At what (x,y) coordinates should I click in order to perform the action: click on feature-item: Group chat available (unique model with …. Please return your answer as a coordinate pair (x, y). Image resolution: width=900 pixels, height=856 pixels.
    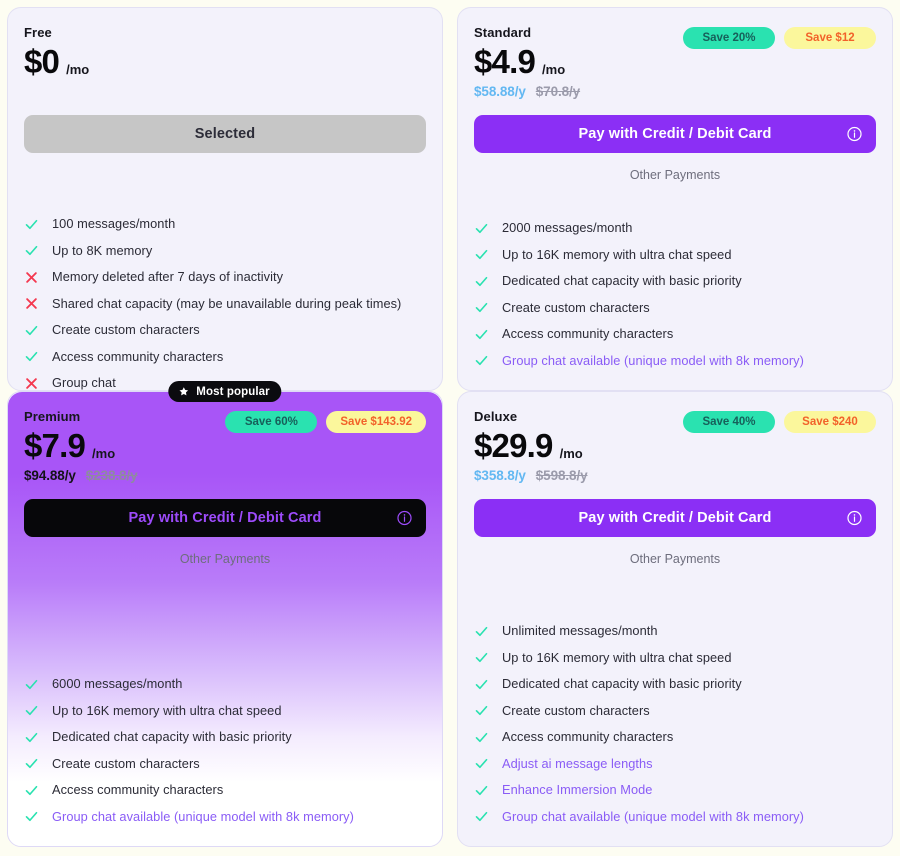
    Looking at the image, I should click on (225, 817).